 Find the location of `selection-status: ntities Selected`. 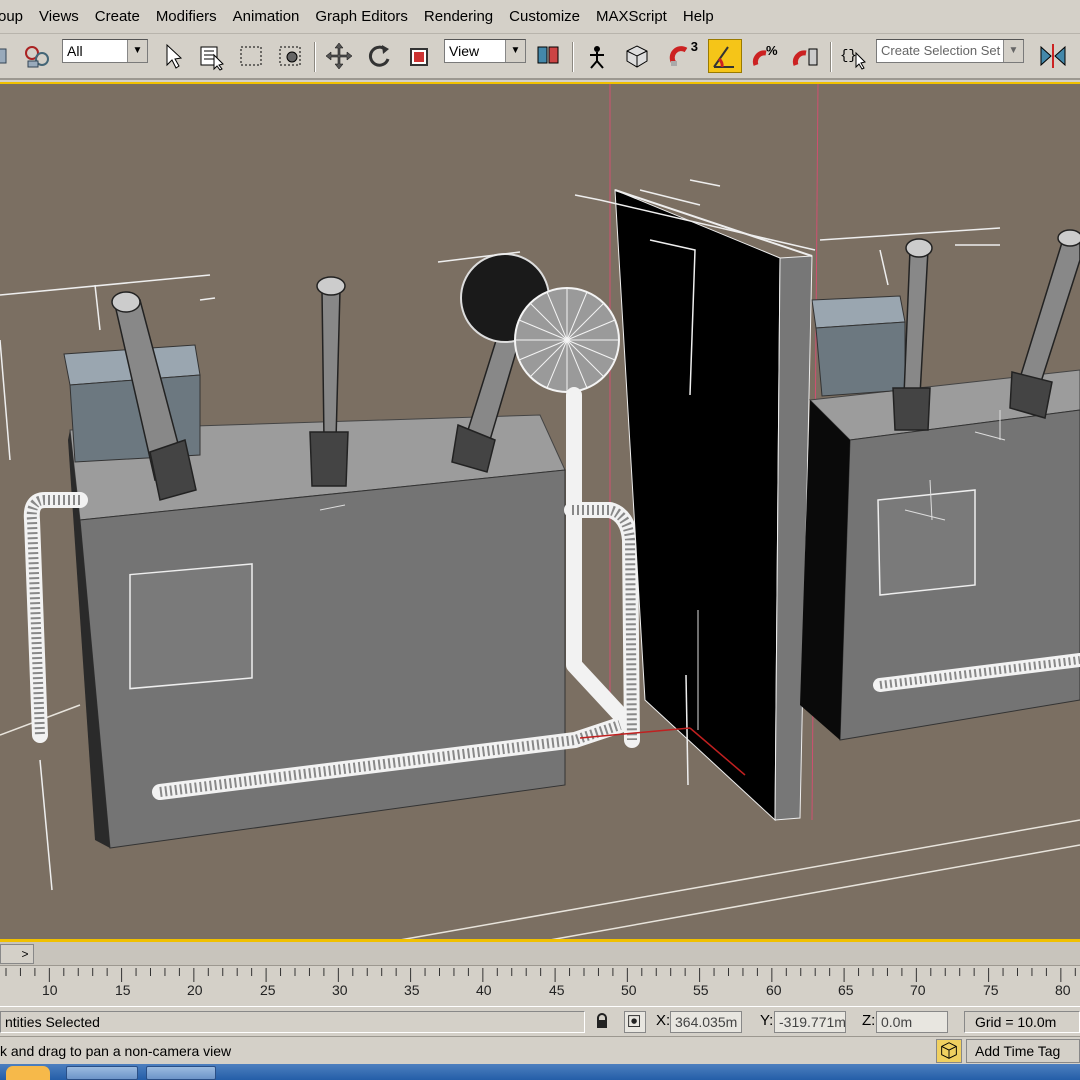

selection-status: ntities Selected is located at coordinates (292, 1022).